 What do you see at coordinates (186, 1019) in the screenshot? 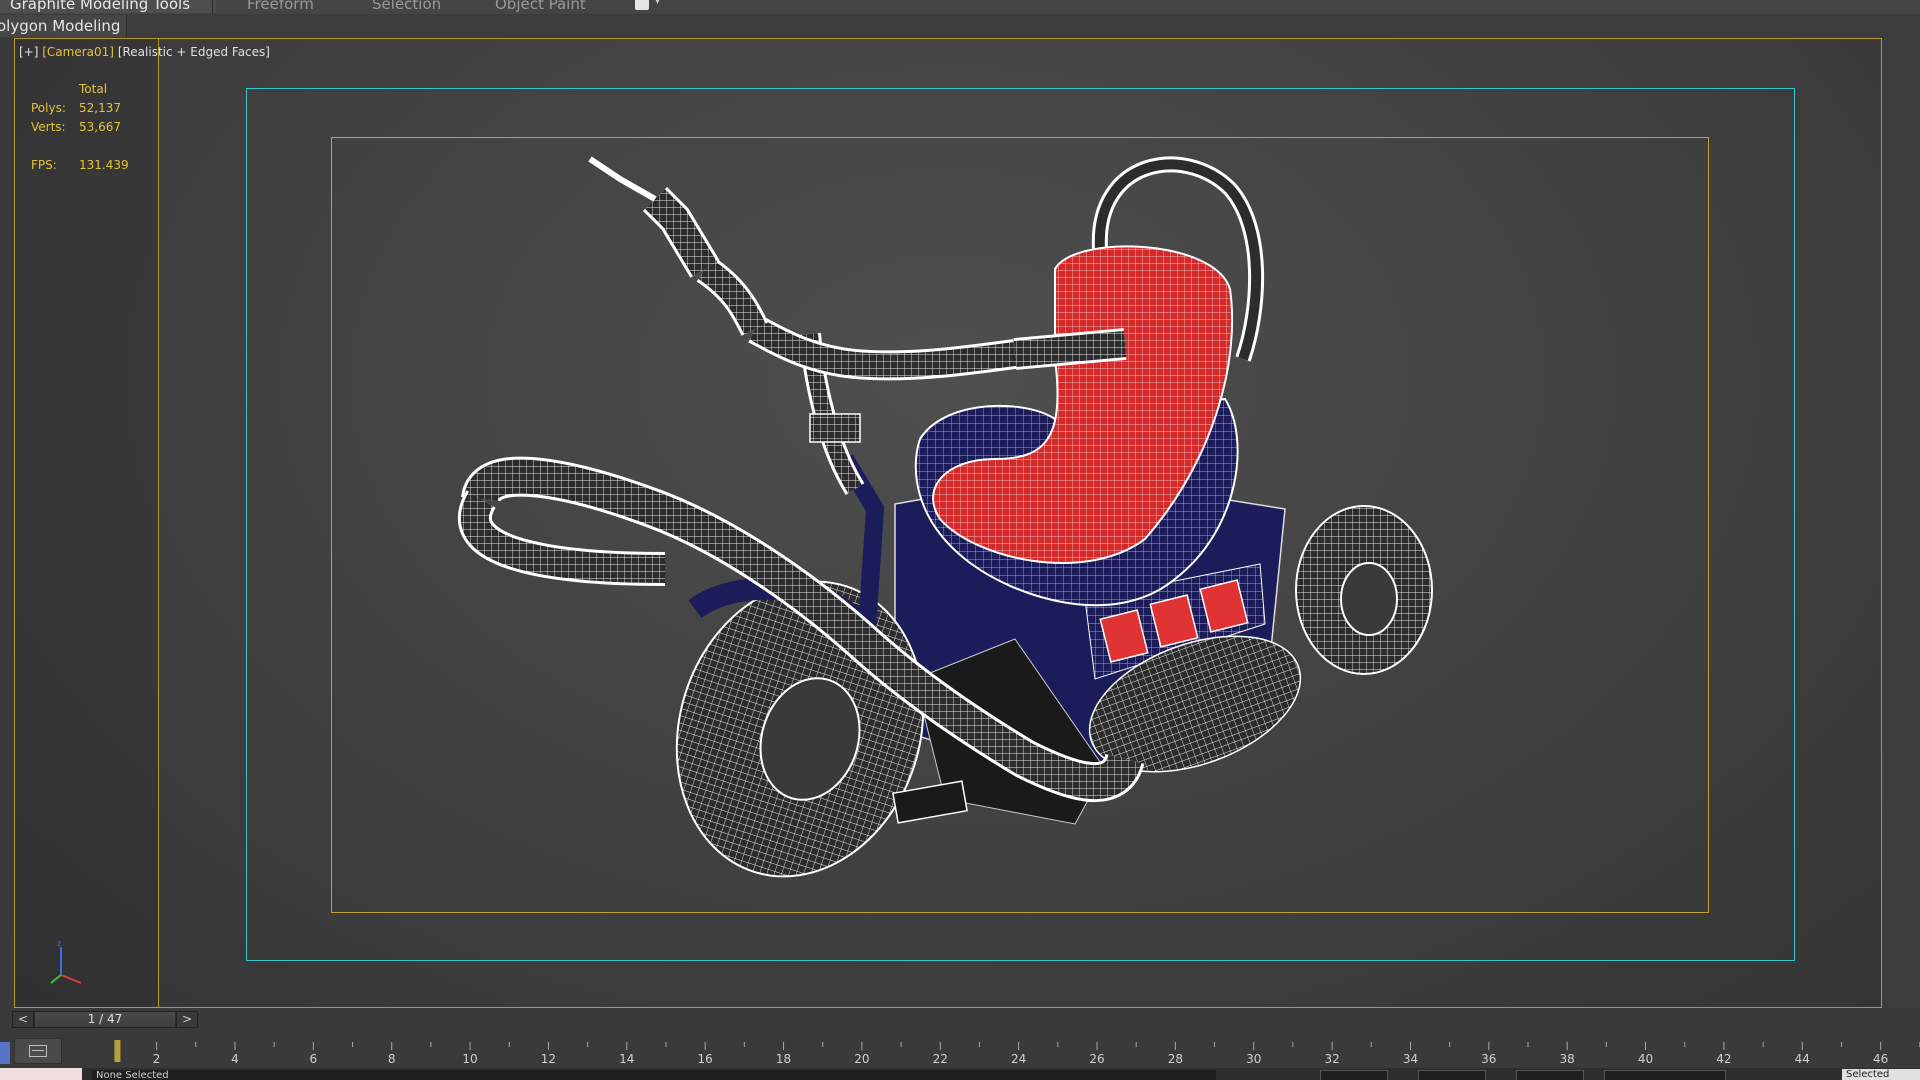
I see `time-slider-next-button: >` at bounding box center [186, 1019].